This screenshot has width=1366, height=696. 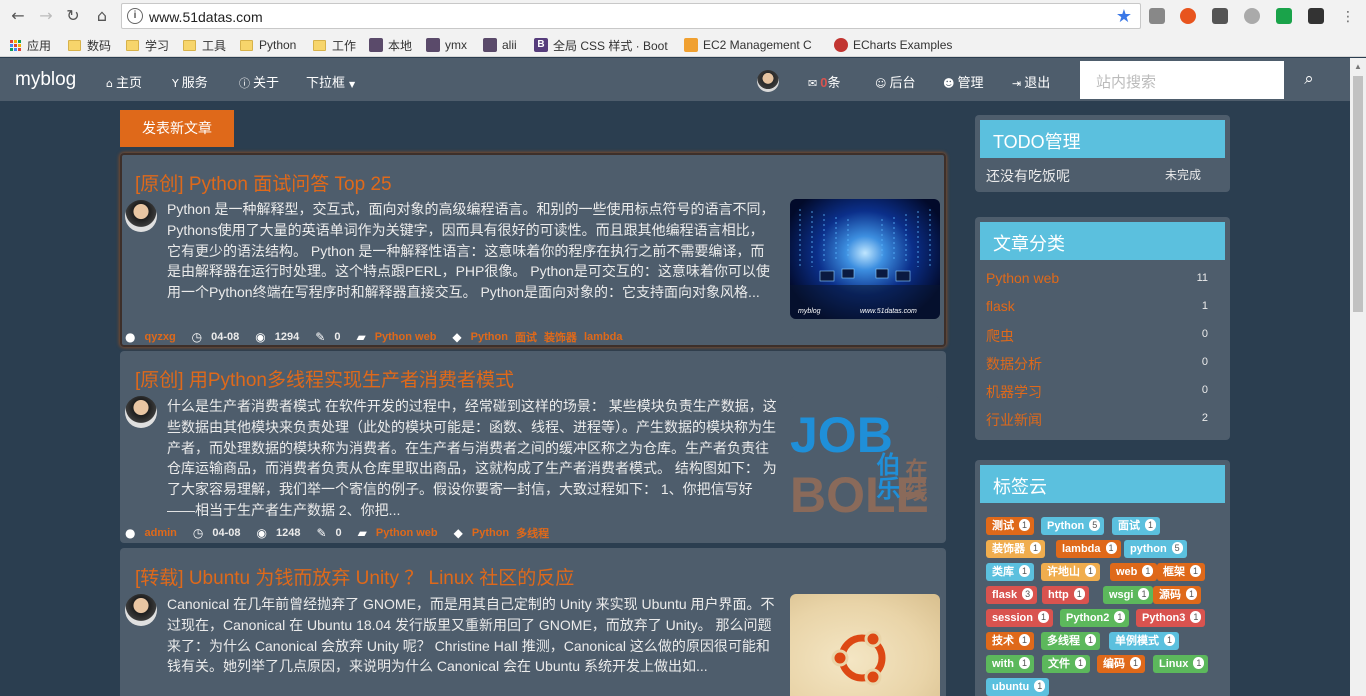 What do you see at coordinates (147, 45) in the screenshot?
I see `bookmark-folder: 学习` at bounding box center [147, 45].